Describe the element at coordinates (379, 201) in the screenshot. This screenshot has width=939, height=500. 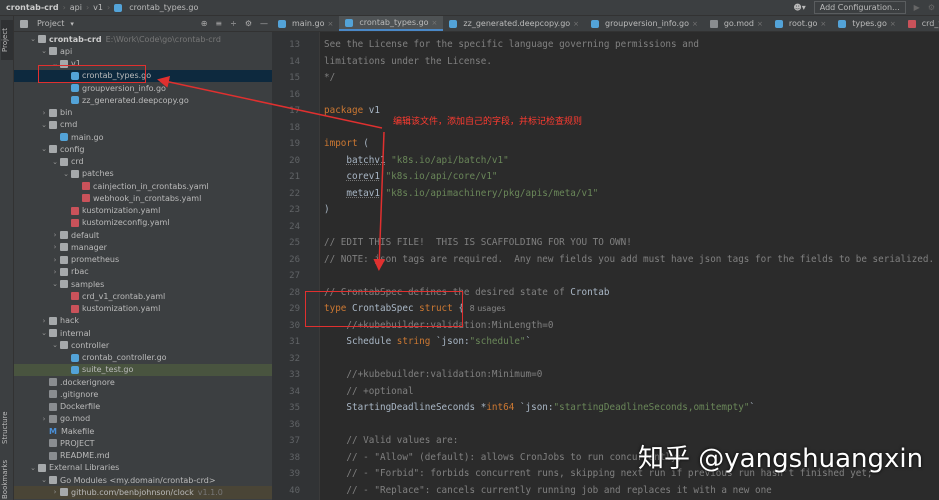
I see `arrow-to-struct` at that location.